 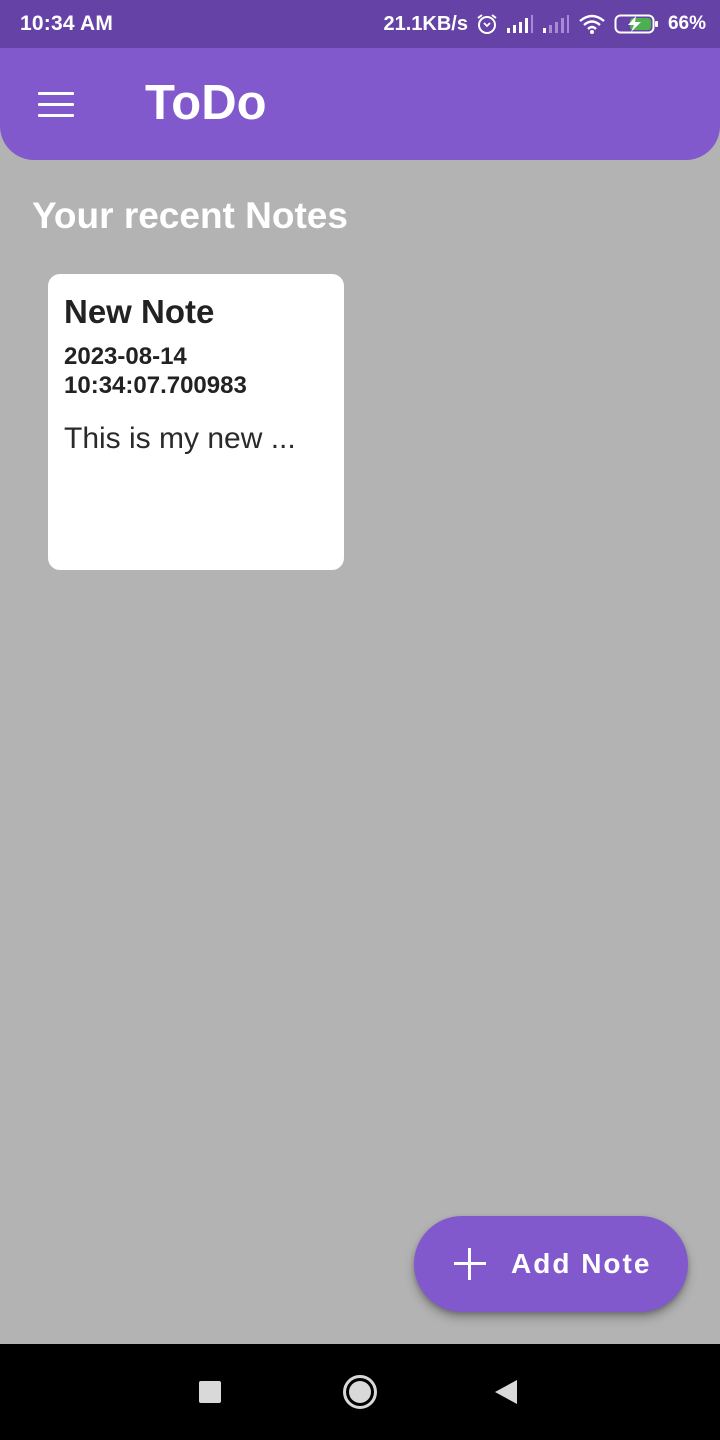 I want to click on add-note-button: Add Note, so click(x=551, y=1264).